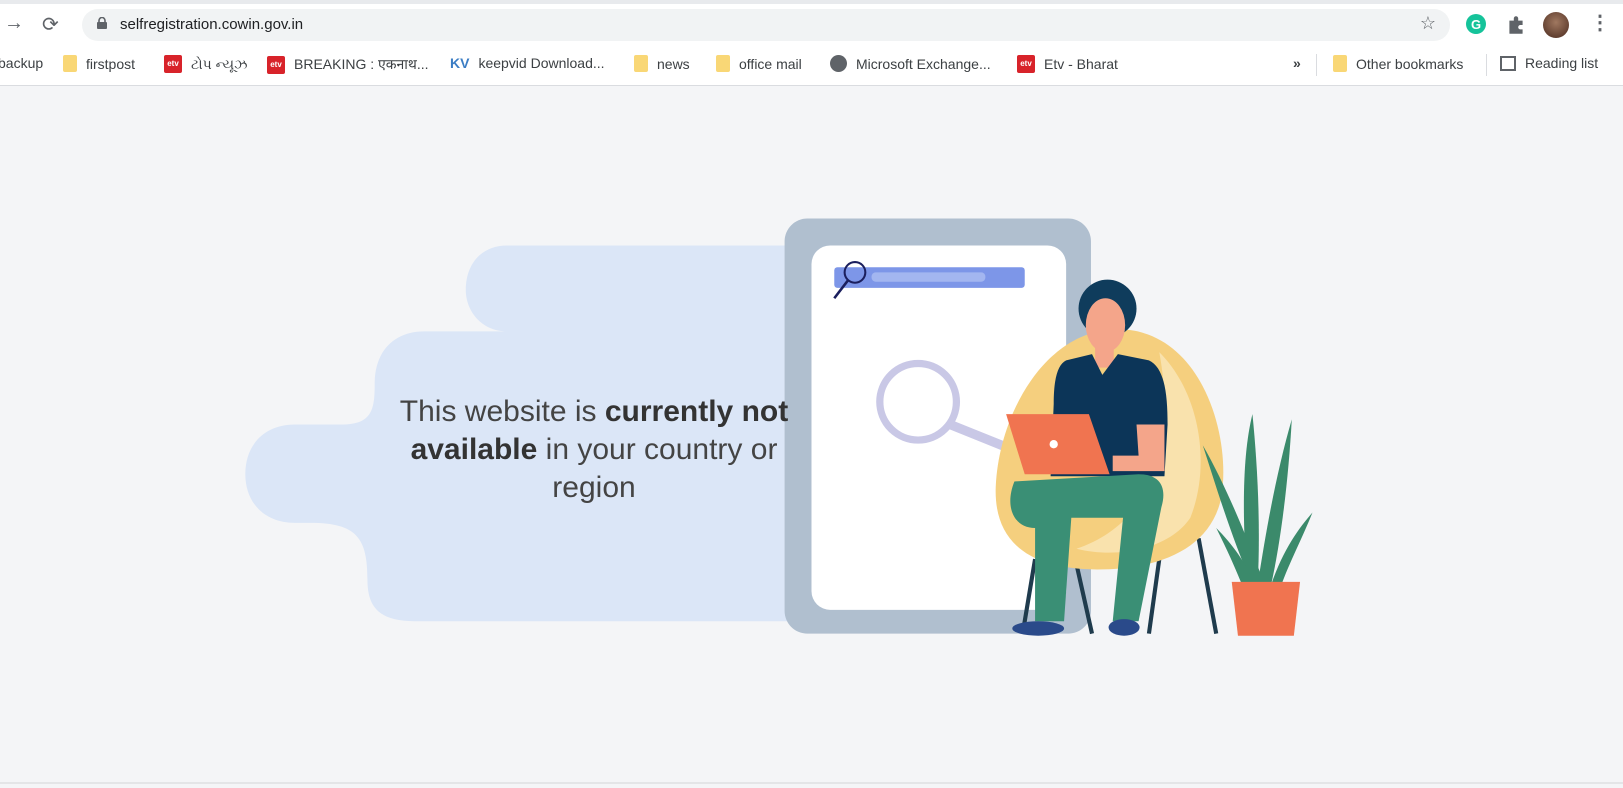 The height and width of the screenshot is (788, 1623). I want to click on search-bar-fill, so click(928, 277).